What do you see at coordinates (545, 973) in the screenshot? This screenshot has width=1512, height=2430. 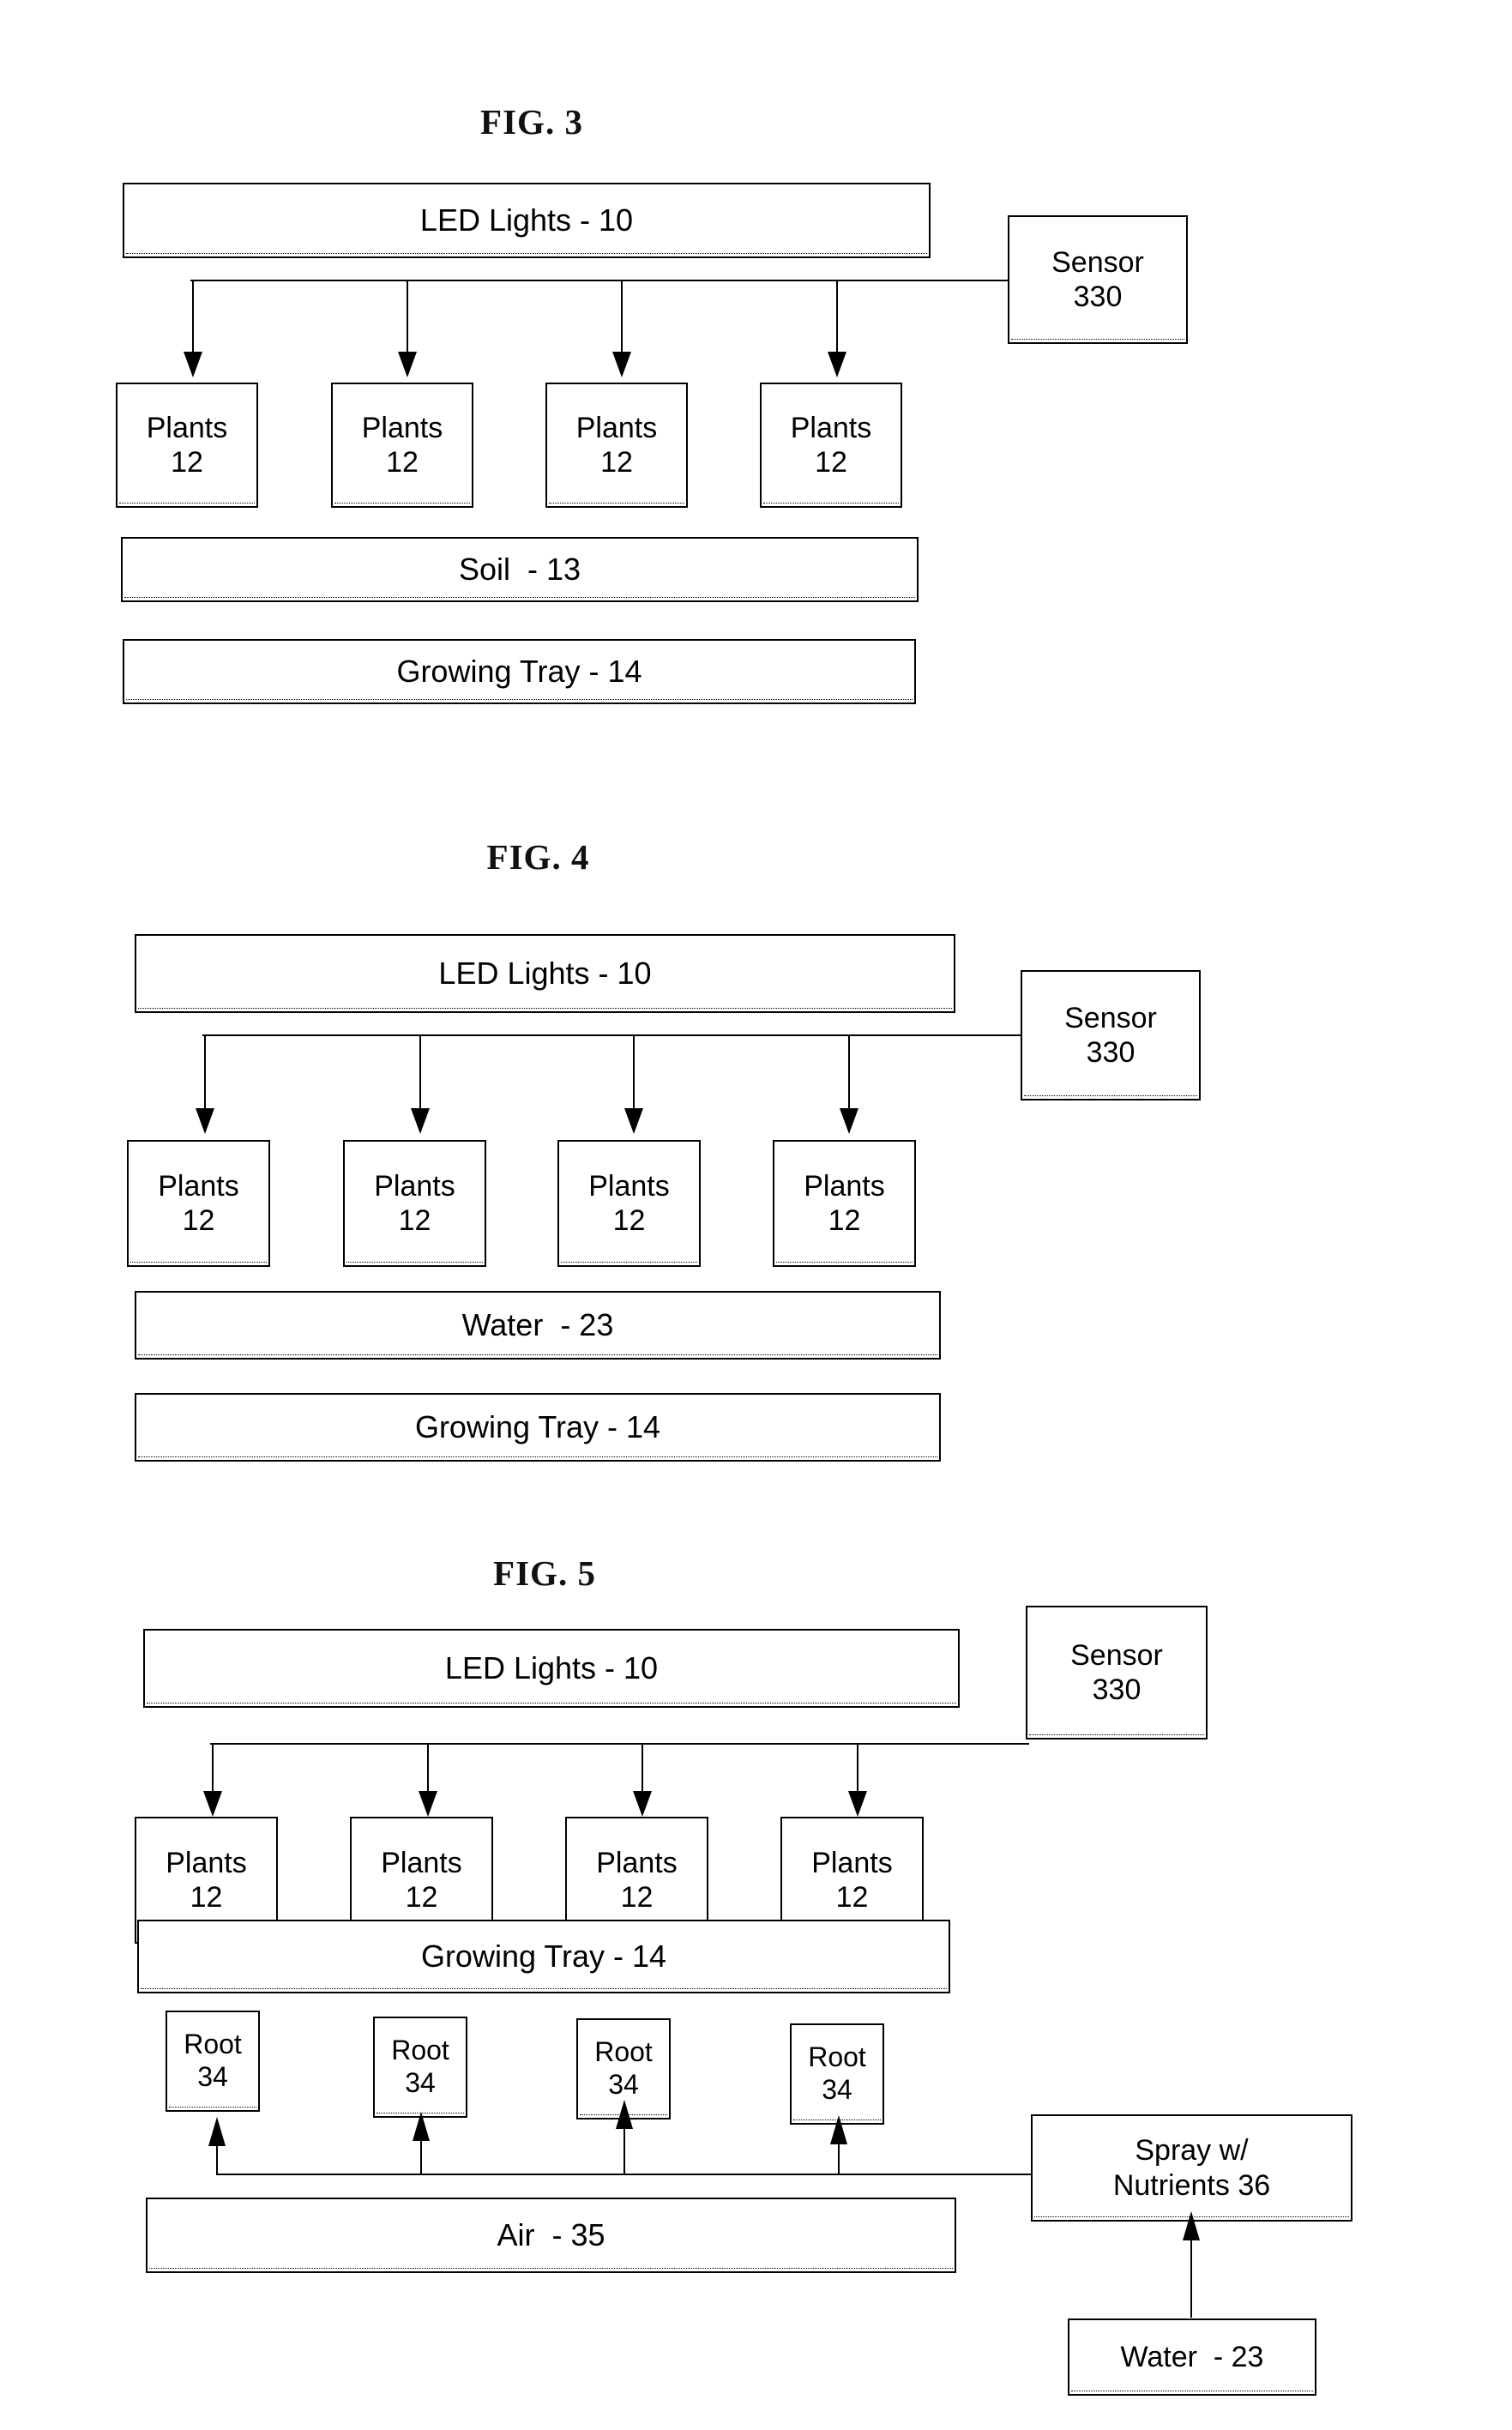 I see `fig4-led-lights-box: LED Lights - 10` at bounding box center [545, 973].